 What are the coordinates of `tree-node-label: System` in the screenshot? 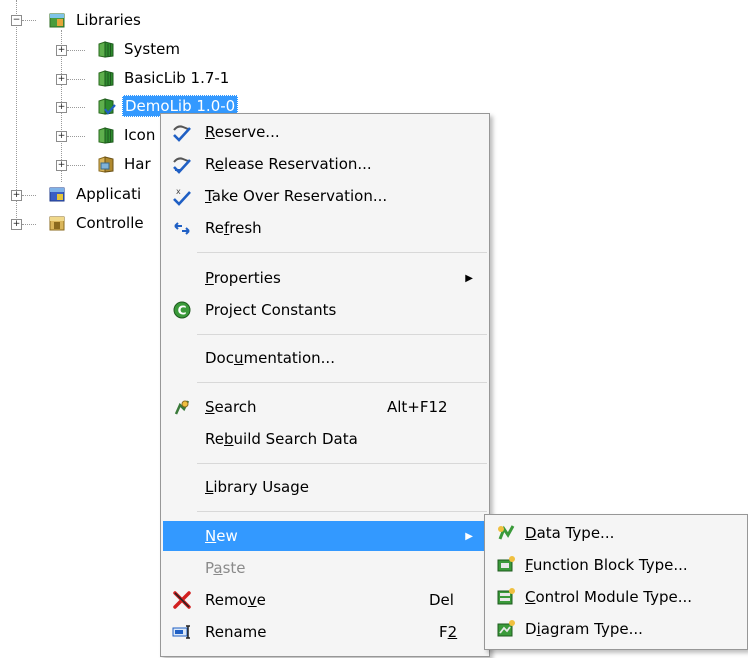 It's located at (152, 49).